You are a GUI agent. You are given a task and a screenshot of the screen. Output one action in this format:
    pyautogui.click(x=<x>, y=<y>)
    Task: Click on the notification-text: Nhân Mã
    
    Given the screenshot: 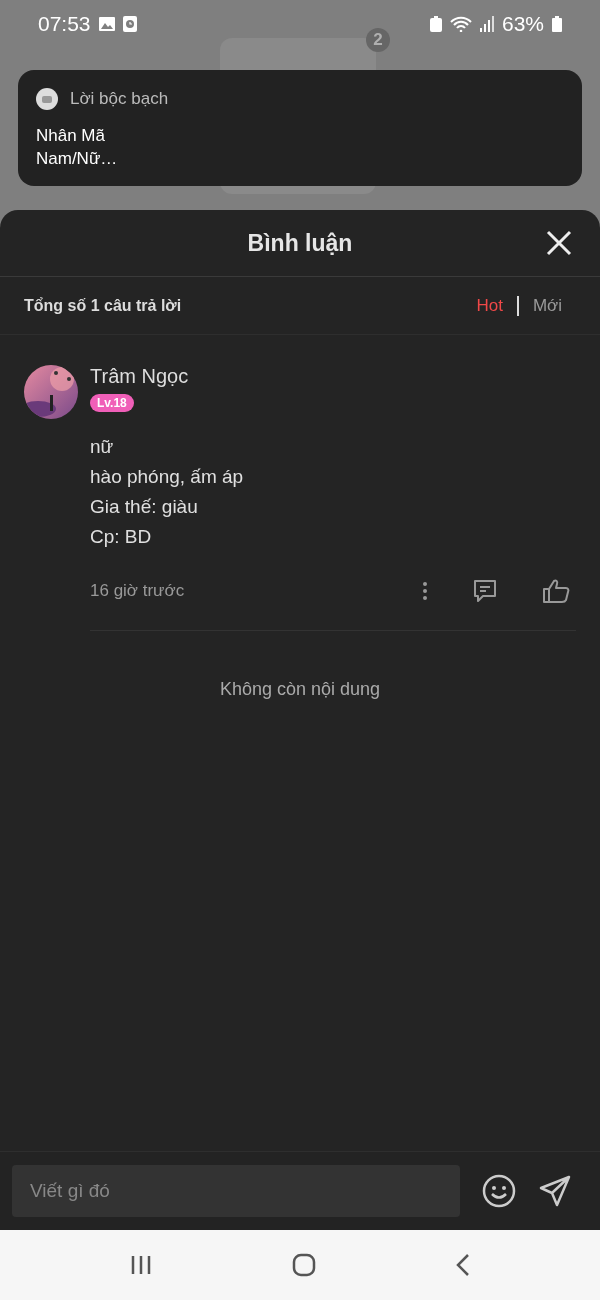 What is the action you would take?
    pyautogui.click(x=71, y=136)
    